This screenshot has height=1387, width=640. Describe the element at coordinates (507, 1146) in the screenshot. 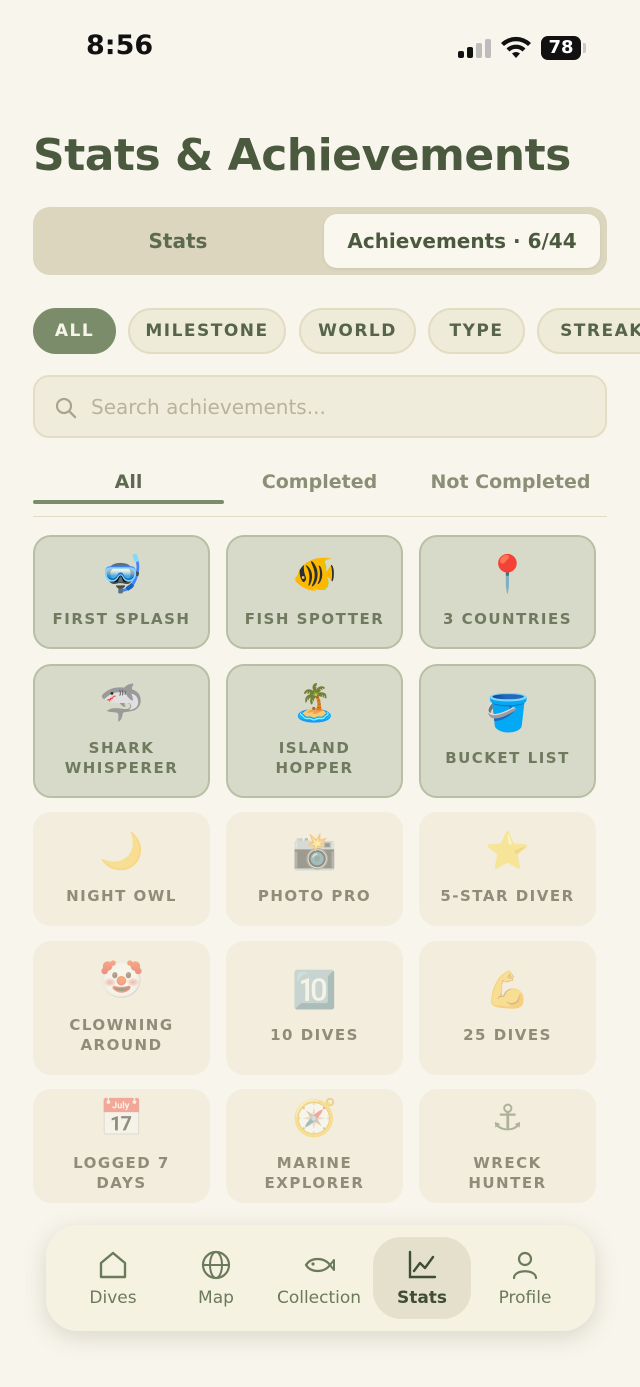

I see `achievement-tile: ⚓ WRECK HUNTER` at that location.